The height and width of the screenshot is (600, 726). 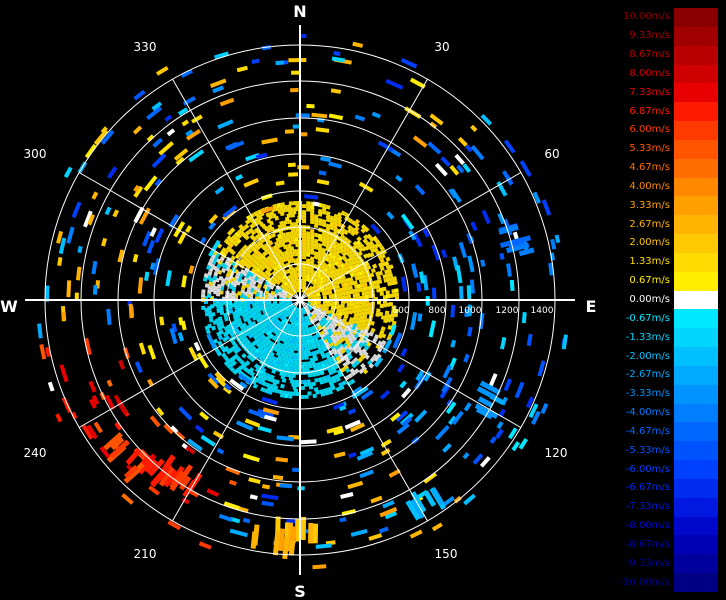 I want to click on legend-label: -3.33m/s, so click(x=647, y=394).